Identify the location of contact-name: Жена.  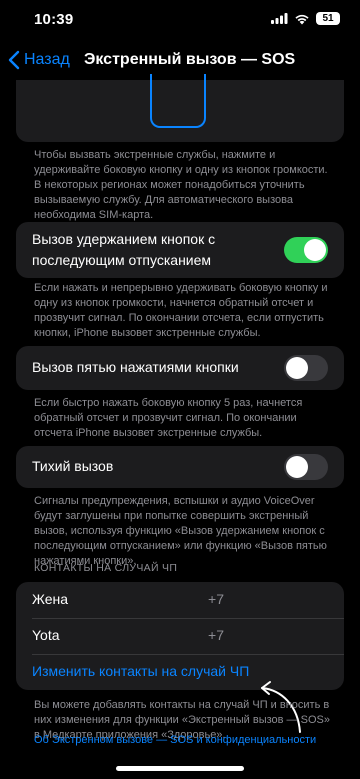
(50, 599).